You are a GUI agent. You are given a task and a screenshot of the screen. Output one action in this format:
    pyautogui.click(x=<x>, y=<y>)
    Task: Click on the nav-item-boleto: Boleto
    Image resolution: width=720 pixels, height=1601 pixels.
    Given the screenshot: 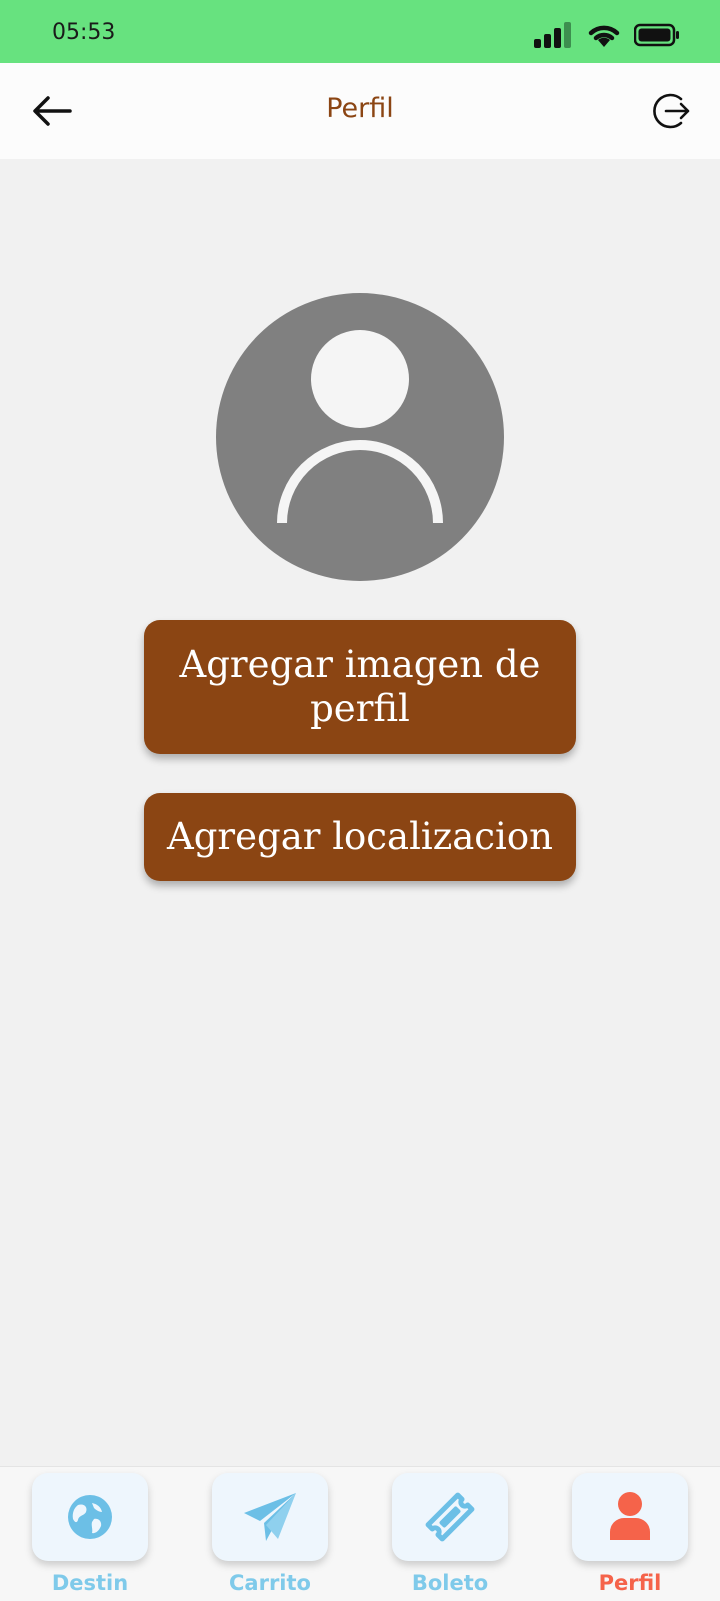 What is the action you would take?
    pyautogui.click(x=450, y=1534)
    